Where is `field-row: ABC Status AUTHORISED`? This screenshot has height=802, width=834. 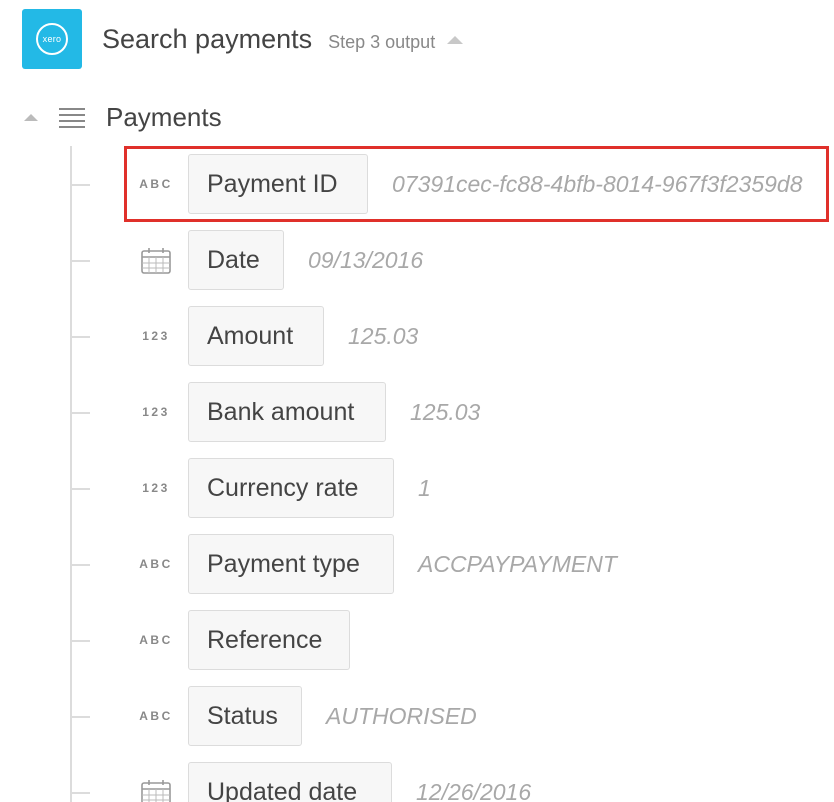
field-row: ABC Status AUTHORISED is located at coordinates (417, 716).